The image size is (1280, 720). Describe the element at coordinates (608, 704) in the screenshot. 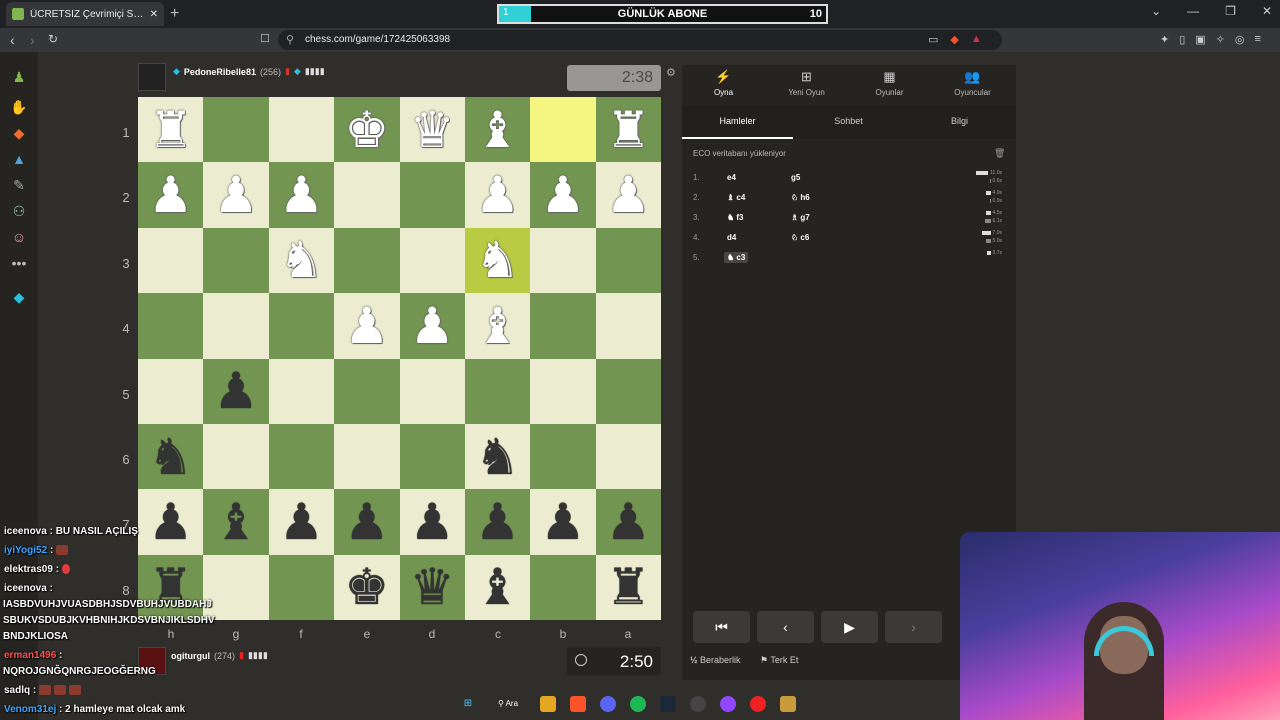

I see `discord-icon` at that location.